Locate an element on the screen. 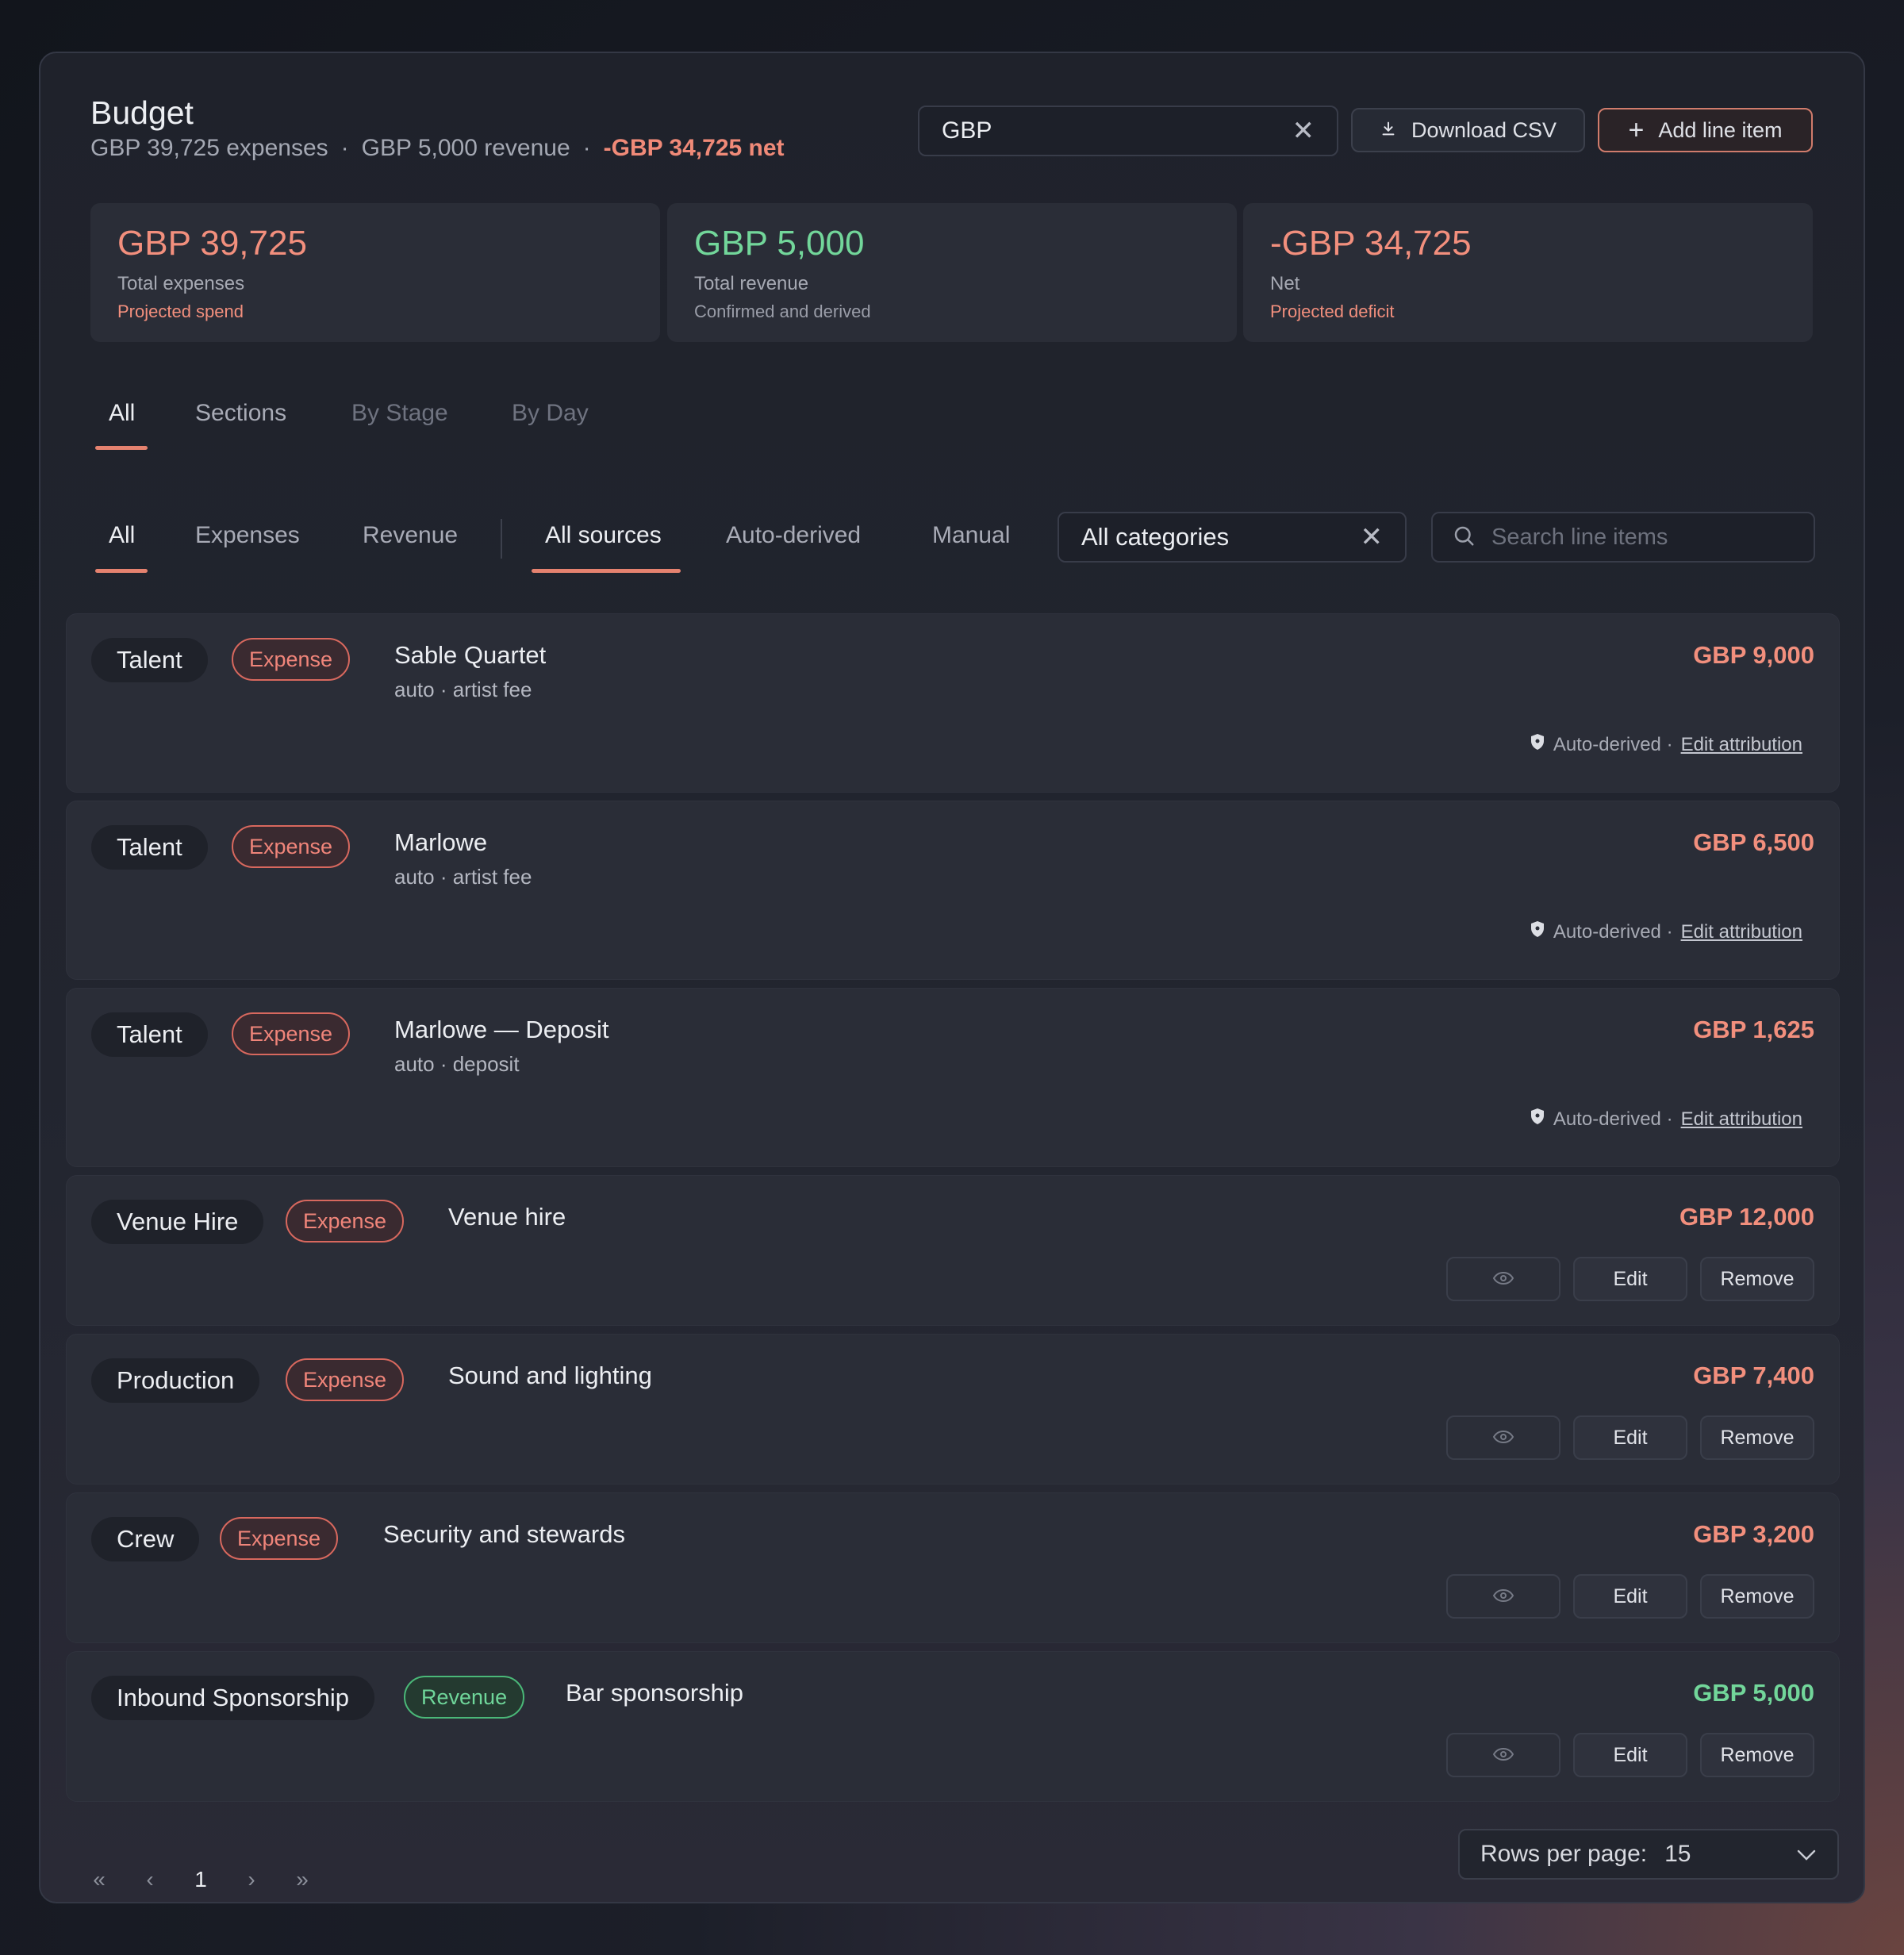 The image size is (1904, 1955). tab-view-all: All is located at coordinates (122, 413).